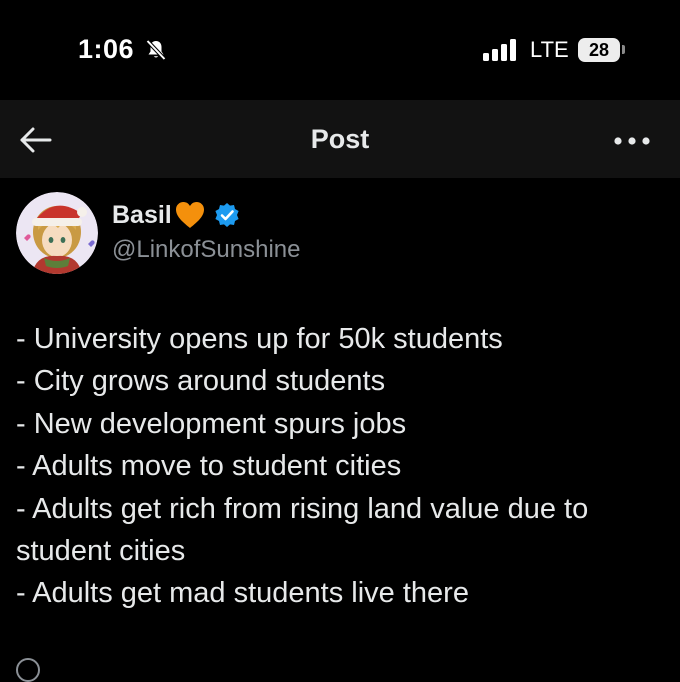 The height and width of the screenshot is (682, 680). What do you see at coordinates (209, 466) in the screenshot?
I see `post-line: - Adults move to student cities` at bounding box center [209, 466].